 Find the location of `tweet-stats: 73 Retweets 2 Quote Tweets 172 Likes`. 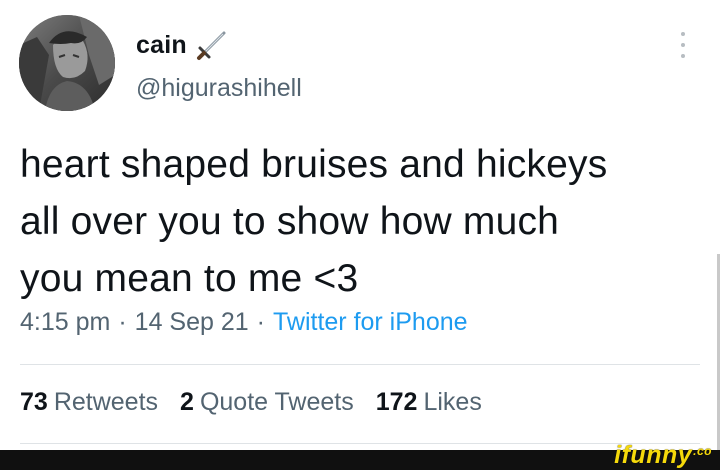

tweet-stats: 73 Retweets 2 Quote Tweets 172 Likes is located at coordinates (251, 402).